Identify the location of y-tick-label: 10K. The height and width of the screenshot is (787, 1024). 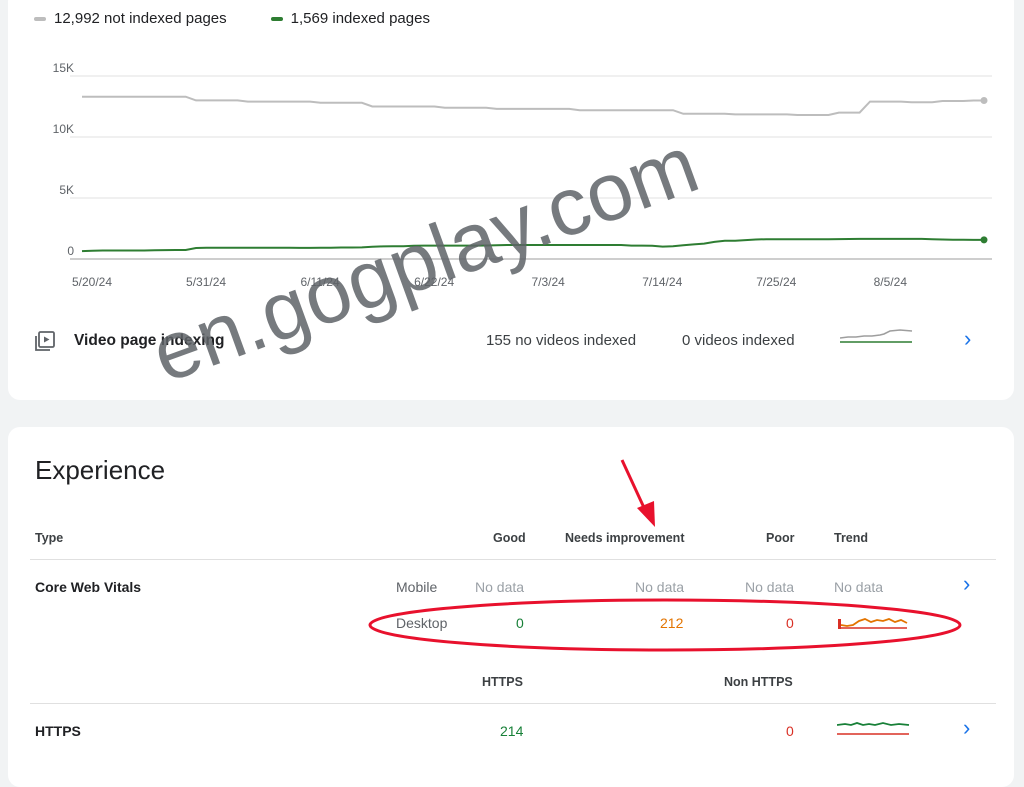
(63, 129).